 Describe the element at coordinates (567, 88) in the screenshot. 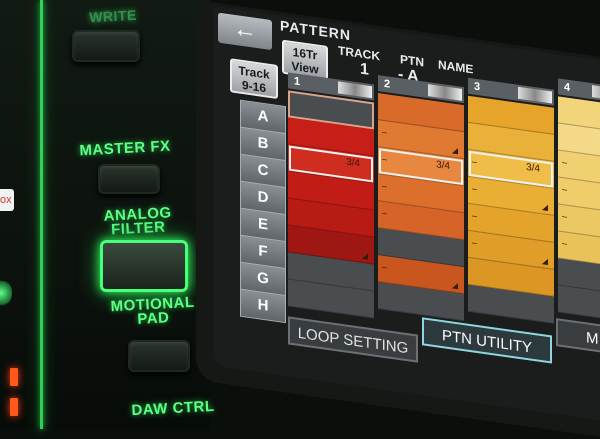

I see `track-number: 4` at that location.